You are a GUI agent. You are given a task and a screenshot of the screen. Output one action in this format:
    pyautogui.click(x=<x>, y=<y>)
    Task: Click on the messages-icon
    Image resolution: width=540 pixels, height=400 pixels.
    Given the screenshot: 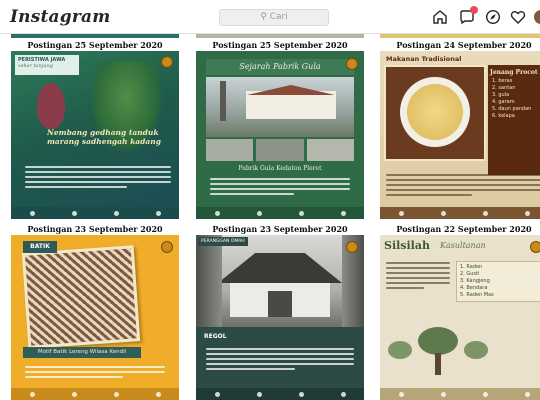 What is the action you would take?
    pyautogui.click(x=468, y=15)
    